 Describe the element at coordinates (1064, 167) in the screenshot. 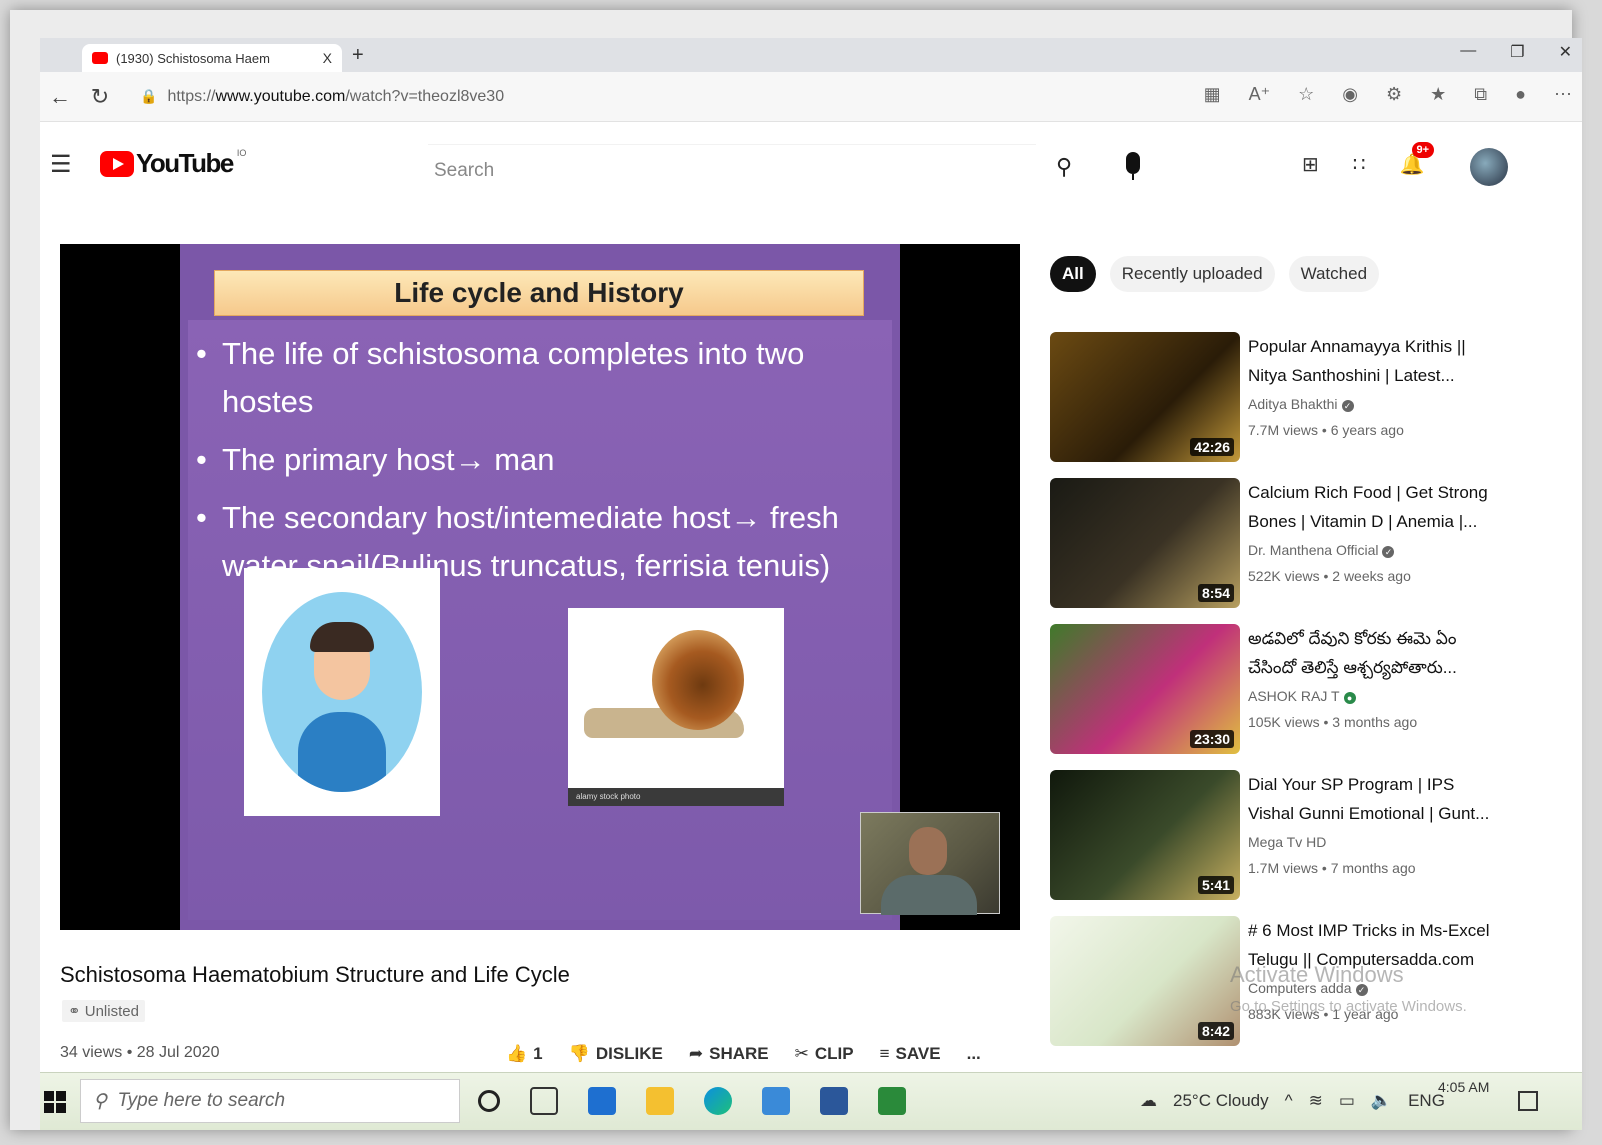

I see `search-icon: ⚲` at that location.